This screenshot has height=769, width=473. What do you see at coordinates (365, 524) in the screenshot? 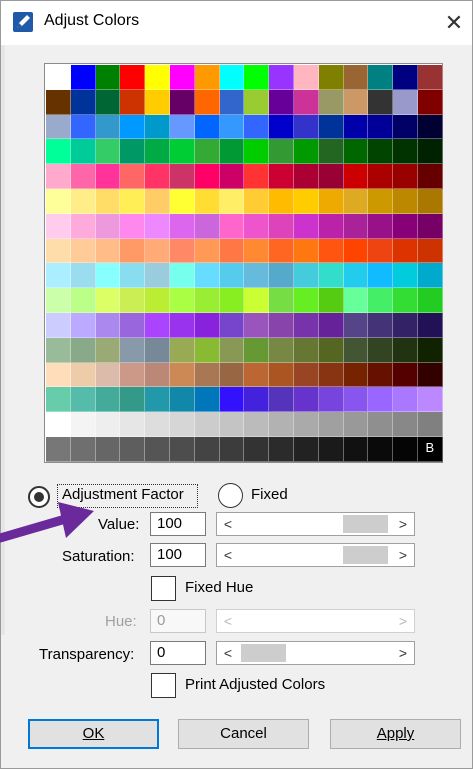
I see `slider-thumb` at bounding box center [365, 524].